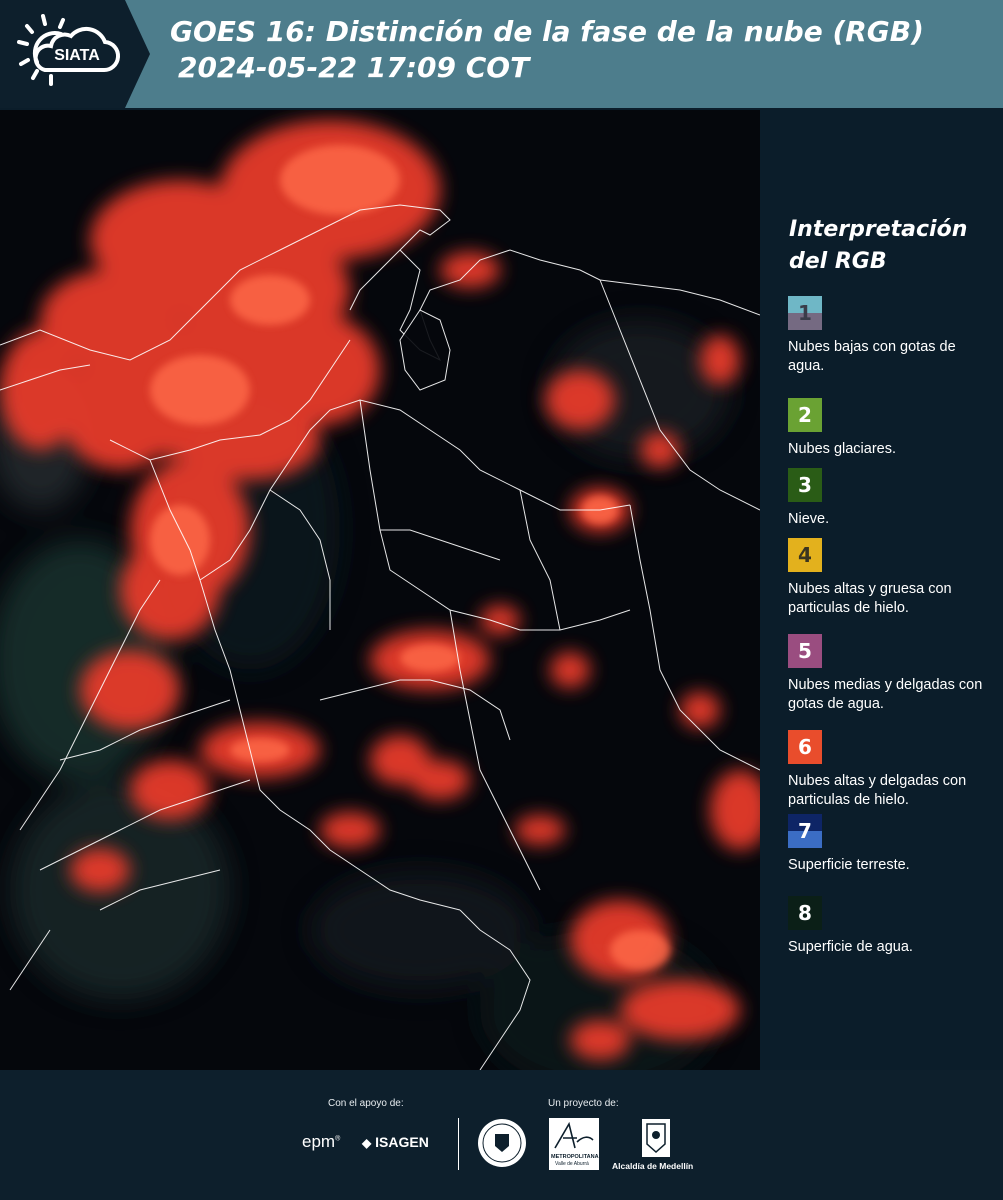 This screenshot has width=1003, height=1200. I want to click on legend-swatch: 8, so click(805, 913).